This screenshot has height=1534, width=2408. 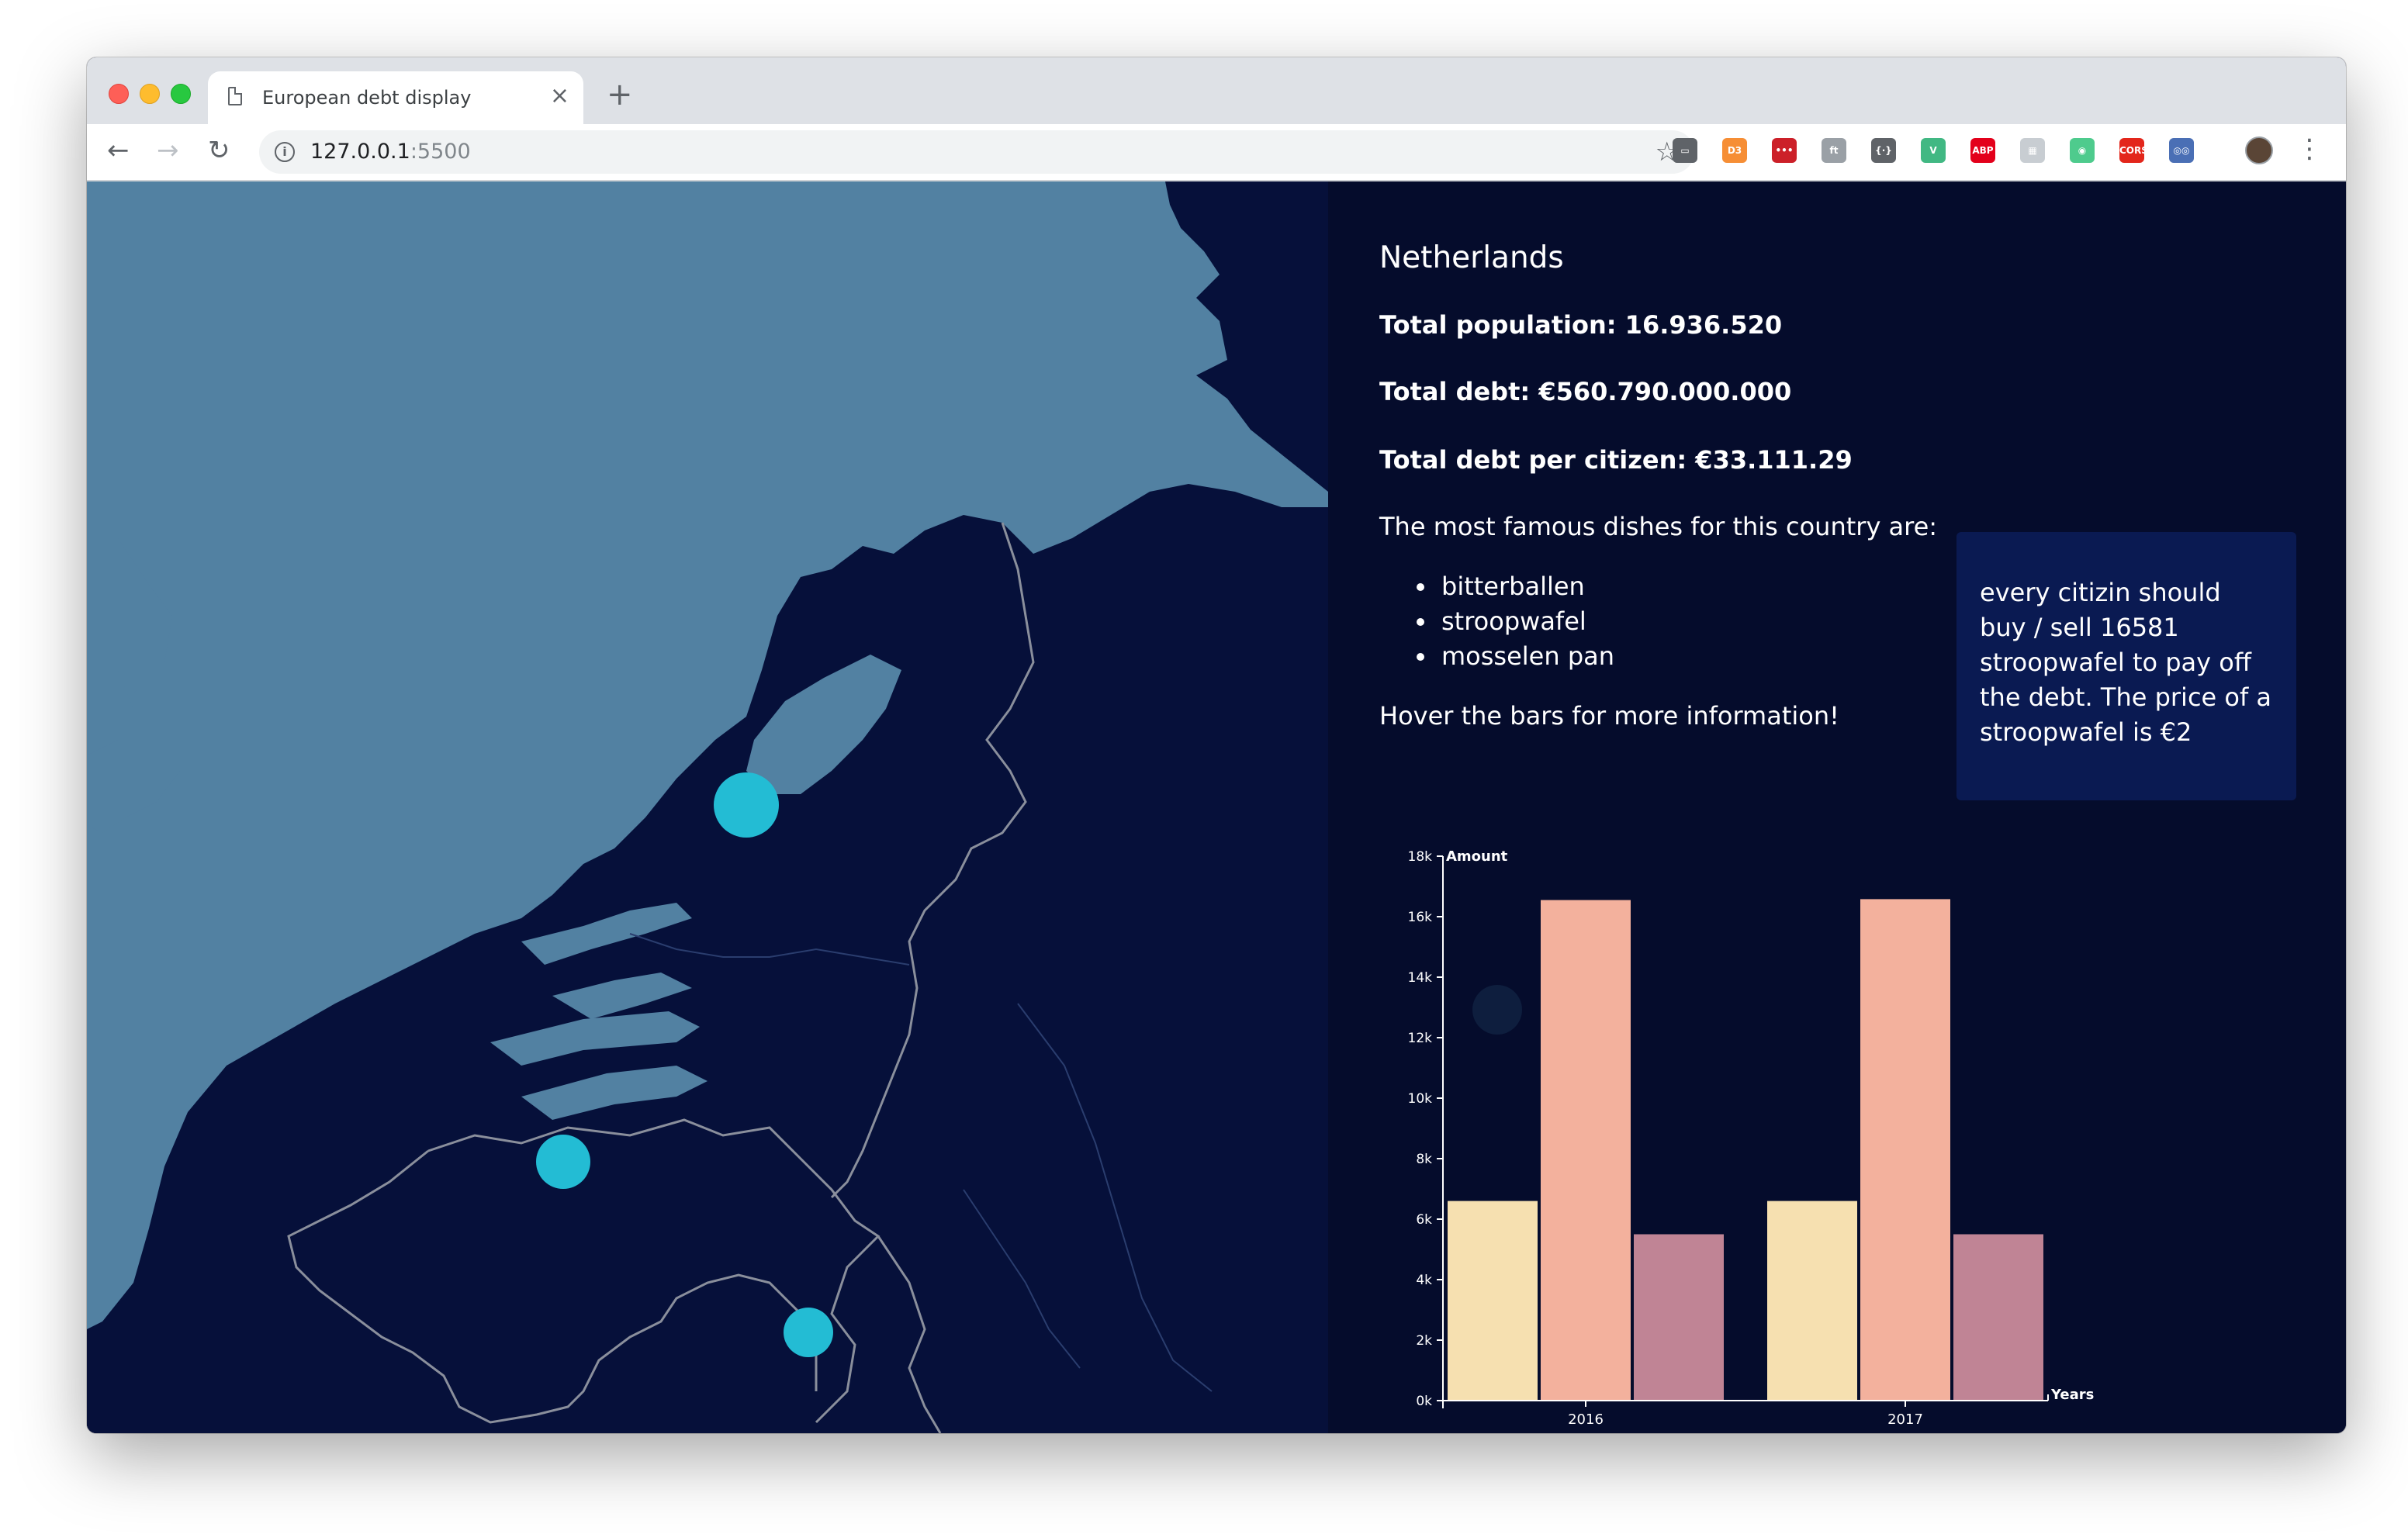 I want to click on close-window-button, so click(x=119, y=94).